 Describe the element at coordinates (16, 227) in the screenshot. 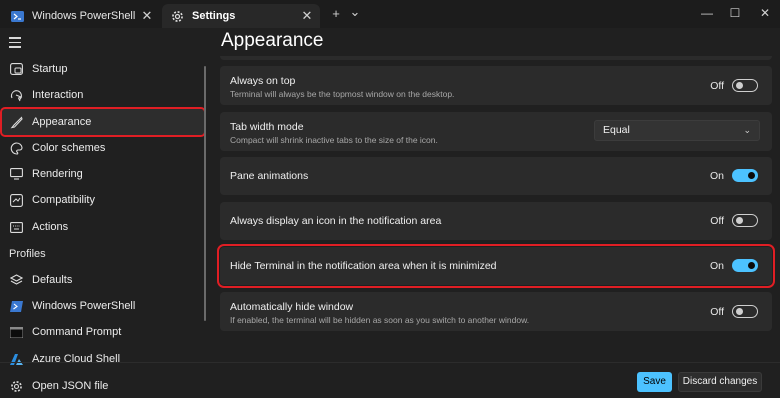

I see `keyboard-icon` at that location.